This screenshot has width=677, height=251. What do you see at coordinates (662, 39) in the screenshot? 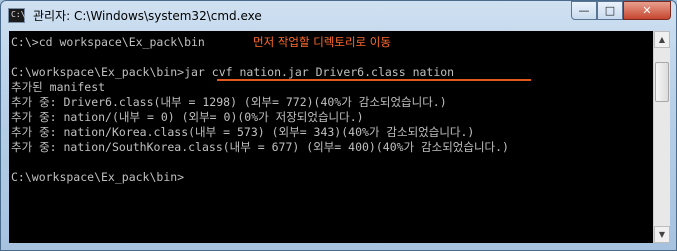
I see `scroll-up-icon: ▲` at bounding box center [662, 39].